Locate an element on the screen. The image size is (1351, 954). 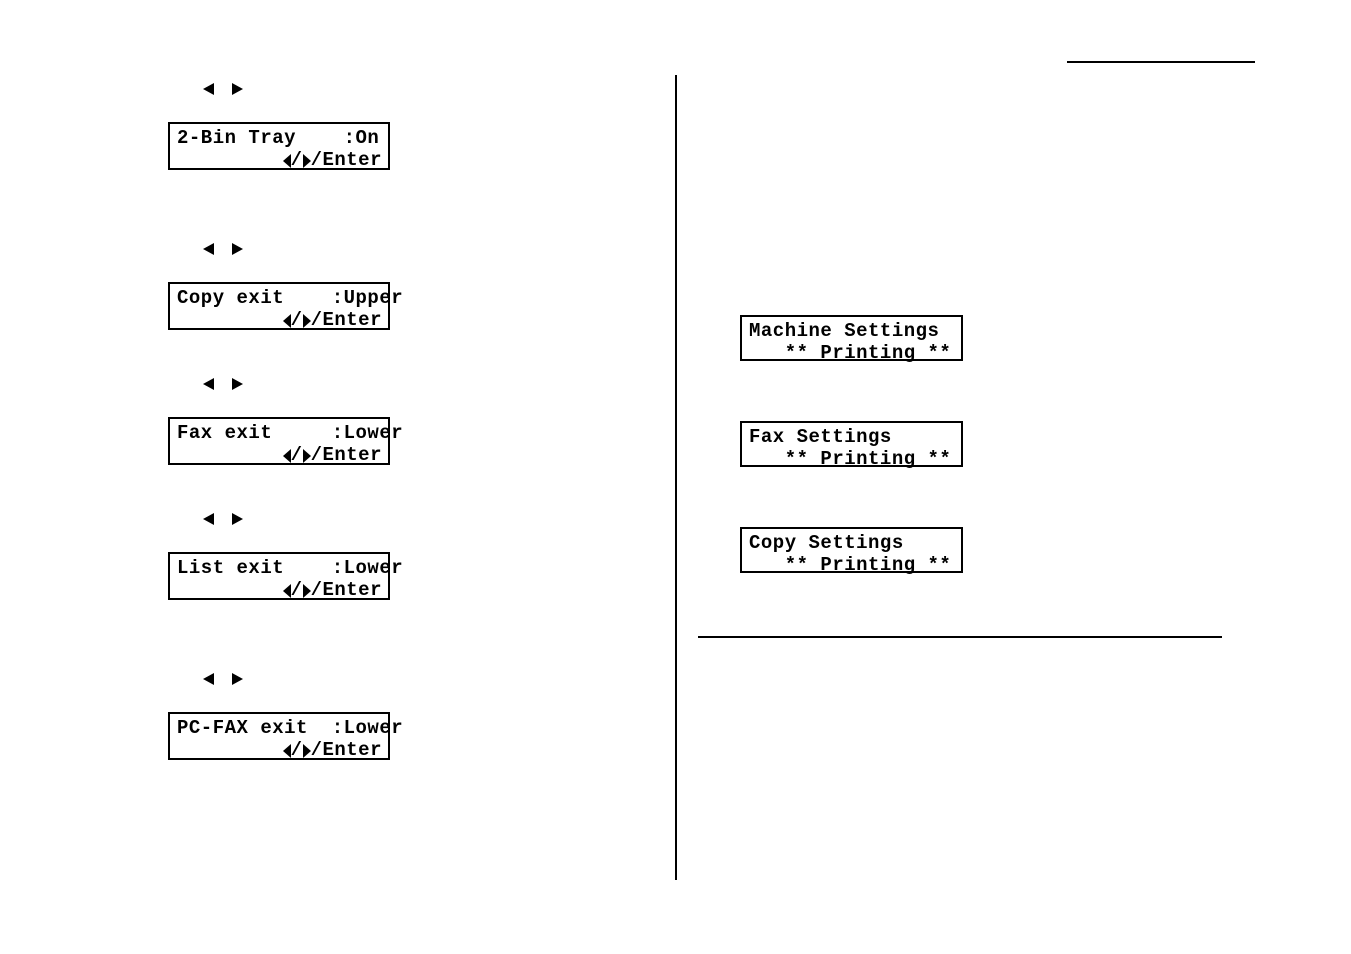
lcd-display-pc-fax-exit: PC-FAX exit :Lower //Enter is located at coordinates (286, 736).